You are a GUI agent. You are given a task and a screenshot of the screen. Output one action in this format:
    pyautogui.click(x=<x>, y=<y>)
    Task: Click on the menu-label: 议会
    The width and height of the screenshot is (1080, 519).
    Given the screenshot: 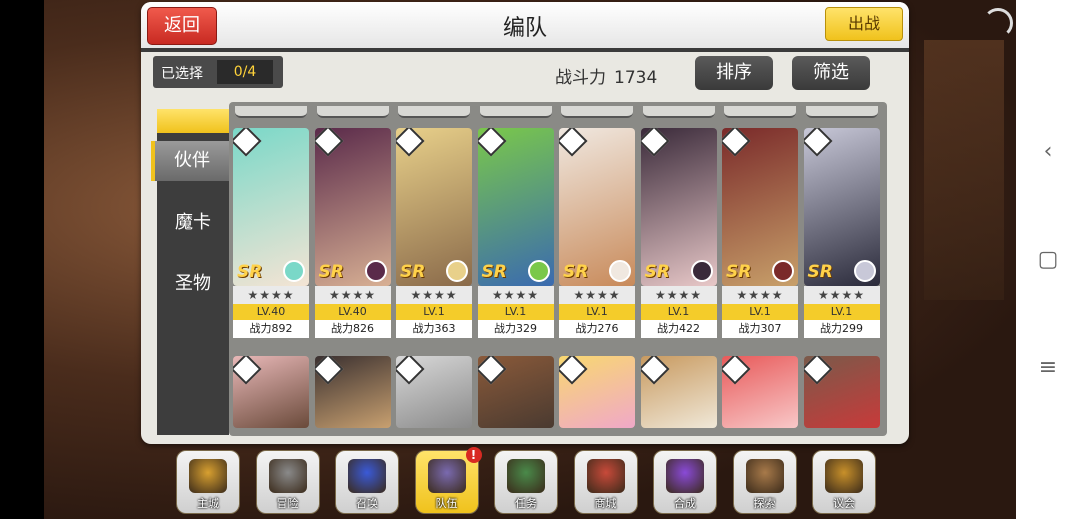 What is the action you would take?
    pyautogui.click(x=844, y=503)
    